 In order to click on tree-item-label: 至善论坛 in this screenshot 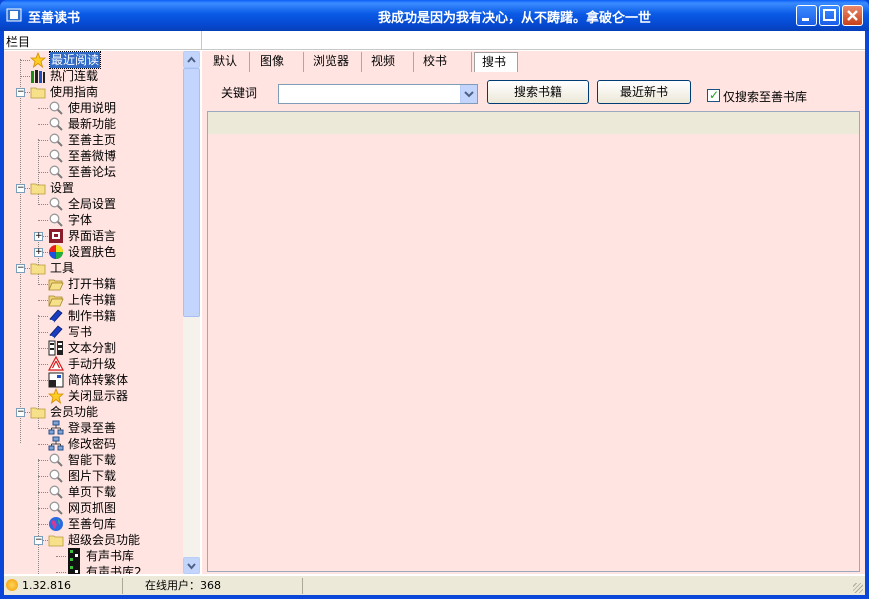, I will do `click(92, 172)`.